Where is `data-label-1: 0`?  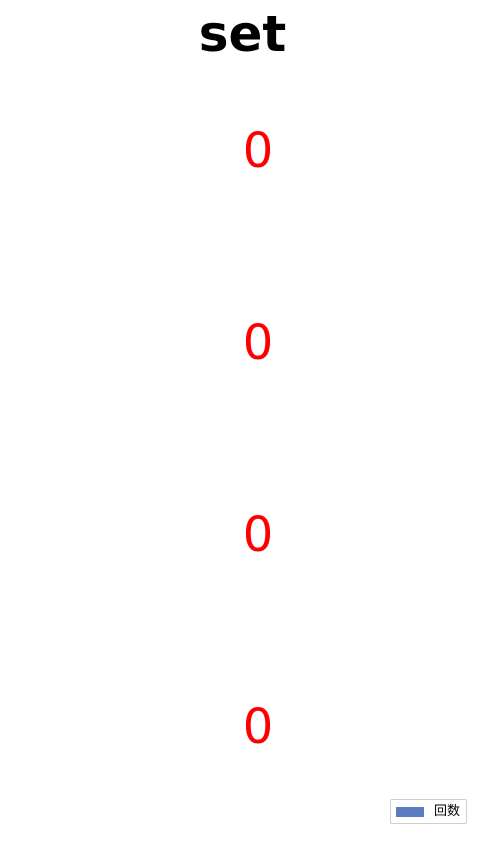
data-label-1: 0 is located at coordinates (258, 343).